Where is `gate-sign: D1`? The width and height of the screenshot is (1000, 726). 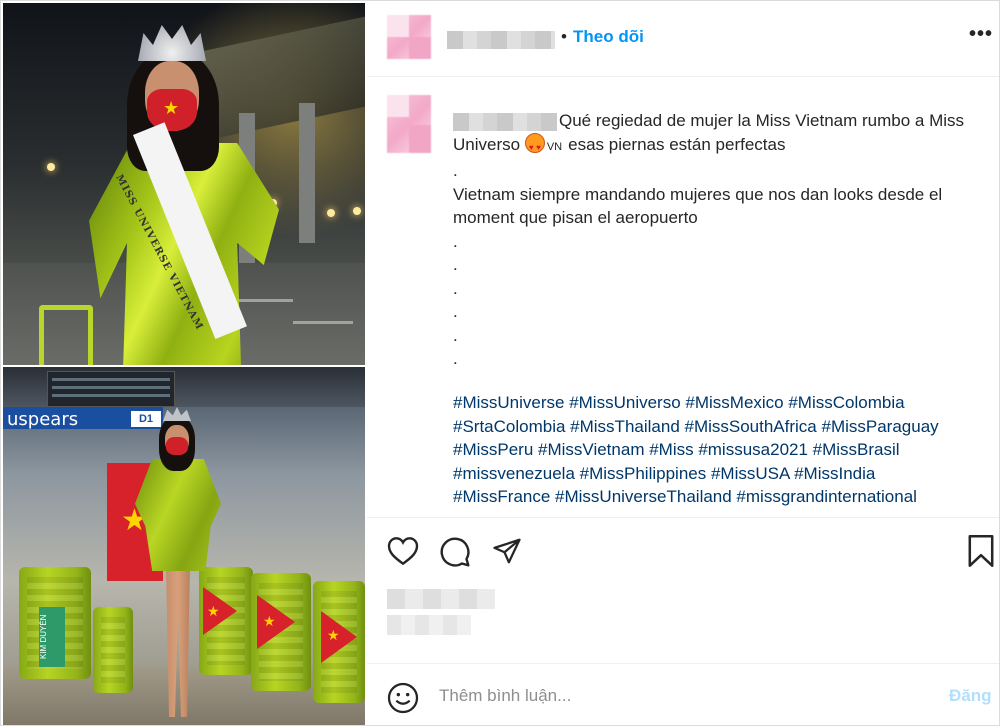
gate-sign: D1 is located at coordinates (146, 419).